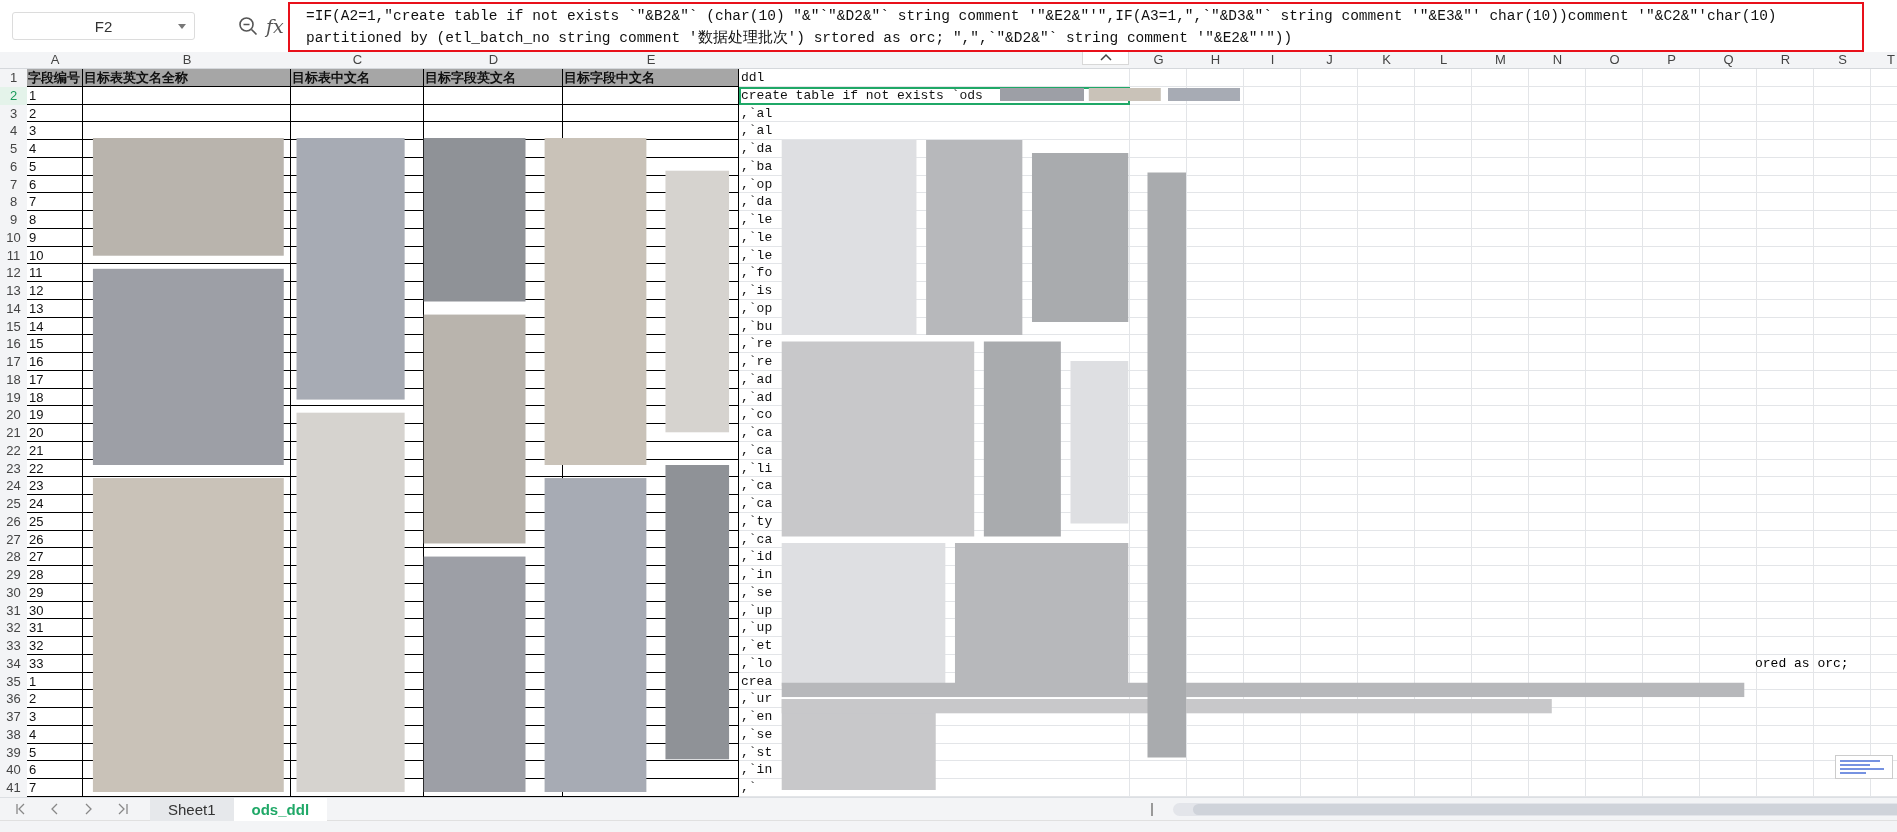 This screenshot has width=1897, height=832. What do you see at coordinates (36, 486) in the screenshot?
I see `table-cell: 23` at bounding box center [36, 486].